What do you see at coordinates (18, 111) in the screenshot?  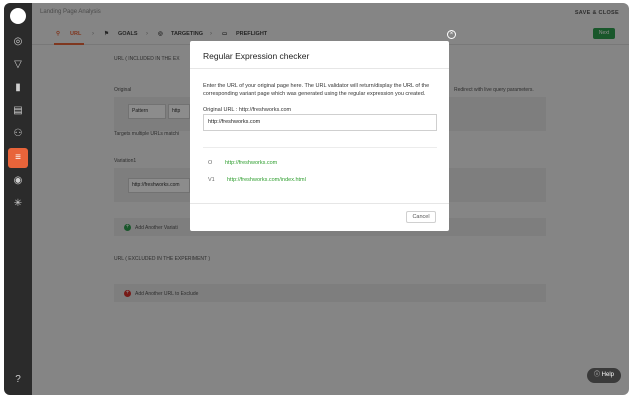 I see `layout-icon: ▤` at bounding box center [18, 111].